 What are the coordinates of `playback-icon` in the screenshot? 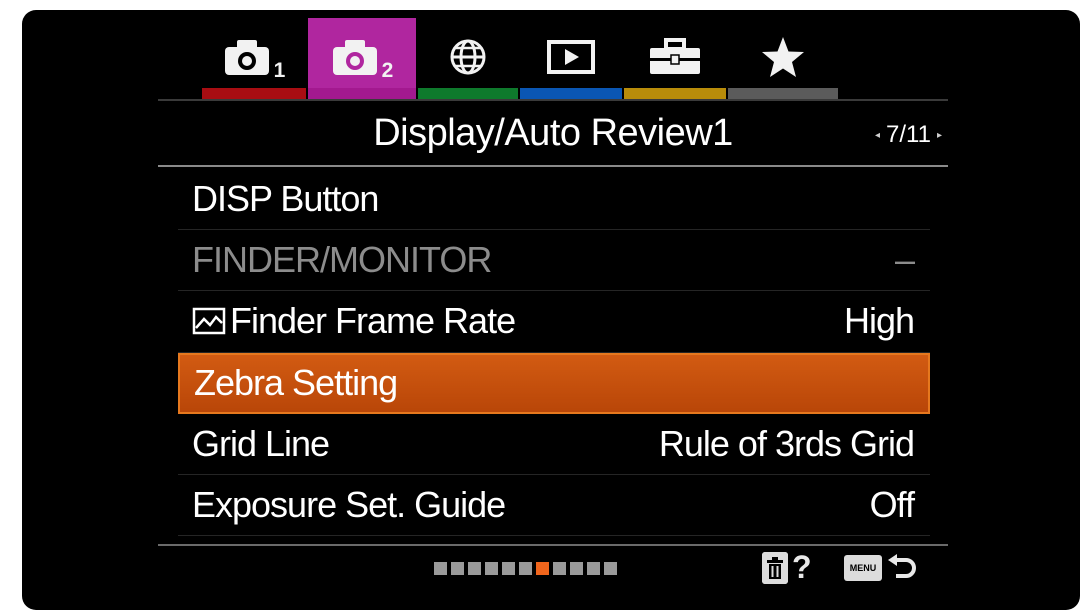 It's located at (571, 59).